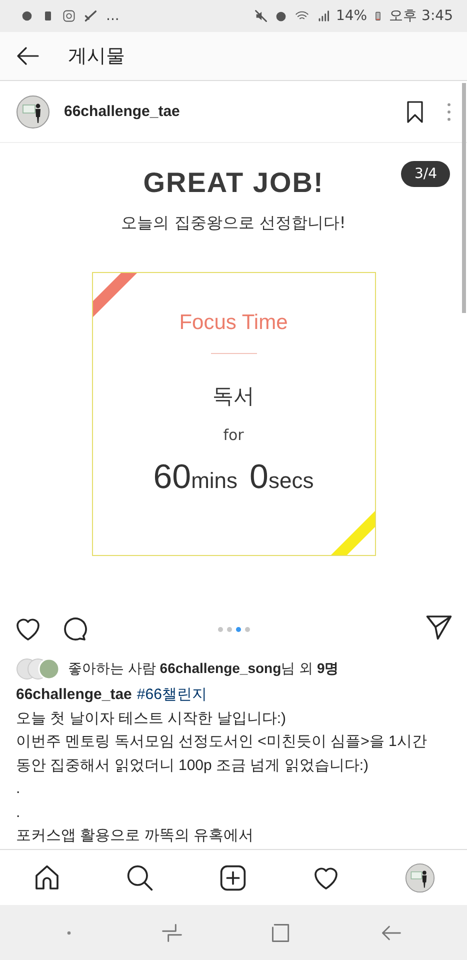 Image resolution: width=467 pixels, height=960 pixels. Describe the element at coordinates (171, 694) in the screenshot. I see `hashtag-link: #66챌린지` at that location.